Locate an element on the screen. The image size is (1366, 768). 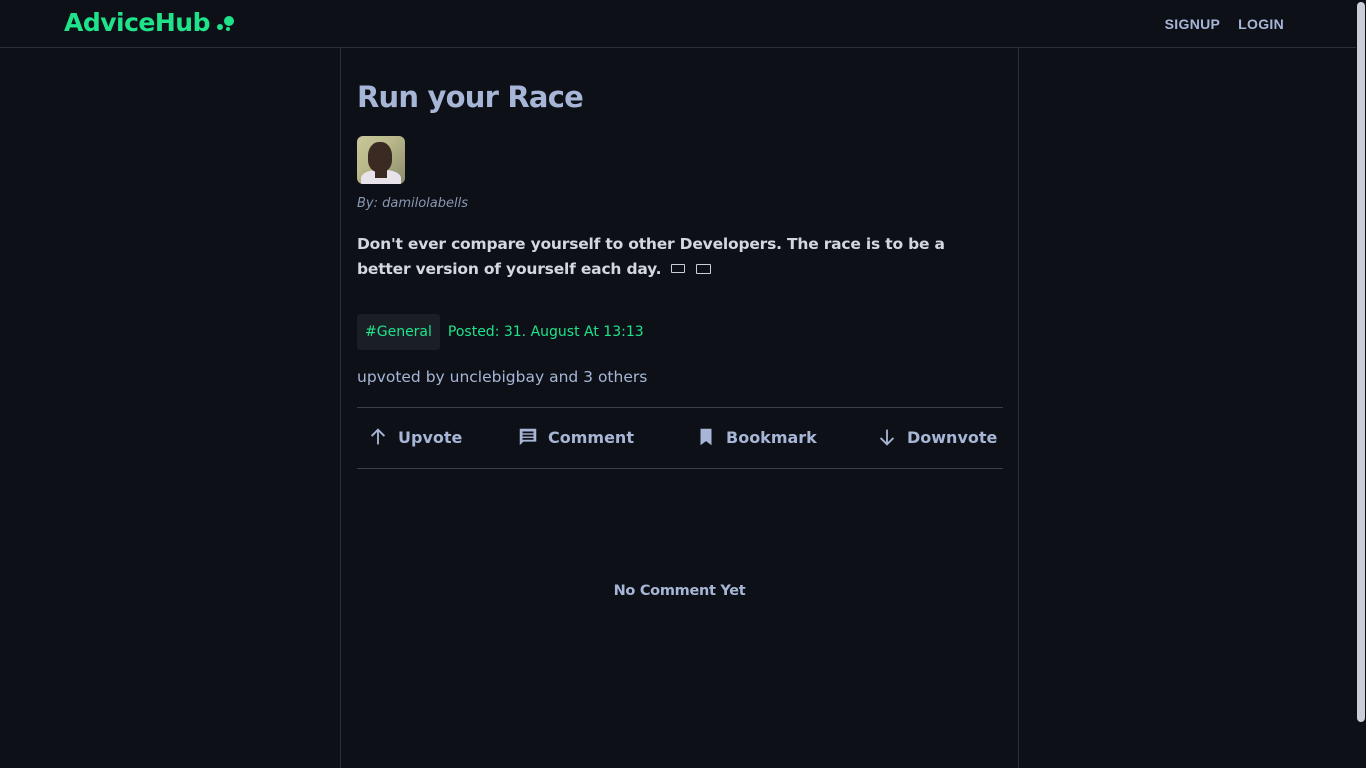
login-link: LOGIN is located at coordinates (1261, 24).